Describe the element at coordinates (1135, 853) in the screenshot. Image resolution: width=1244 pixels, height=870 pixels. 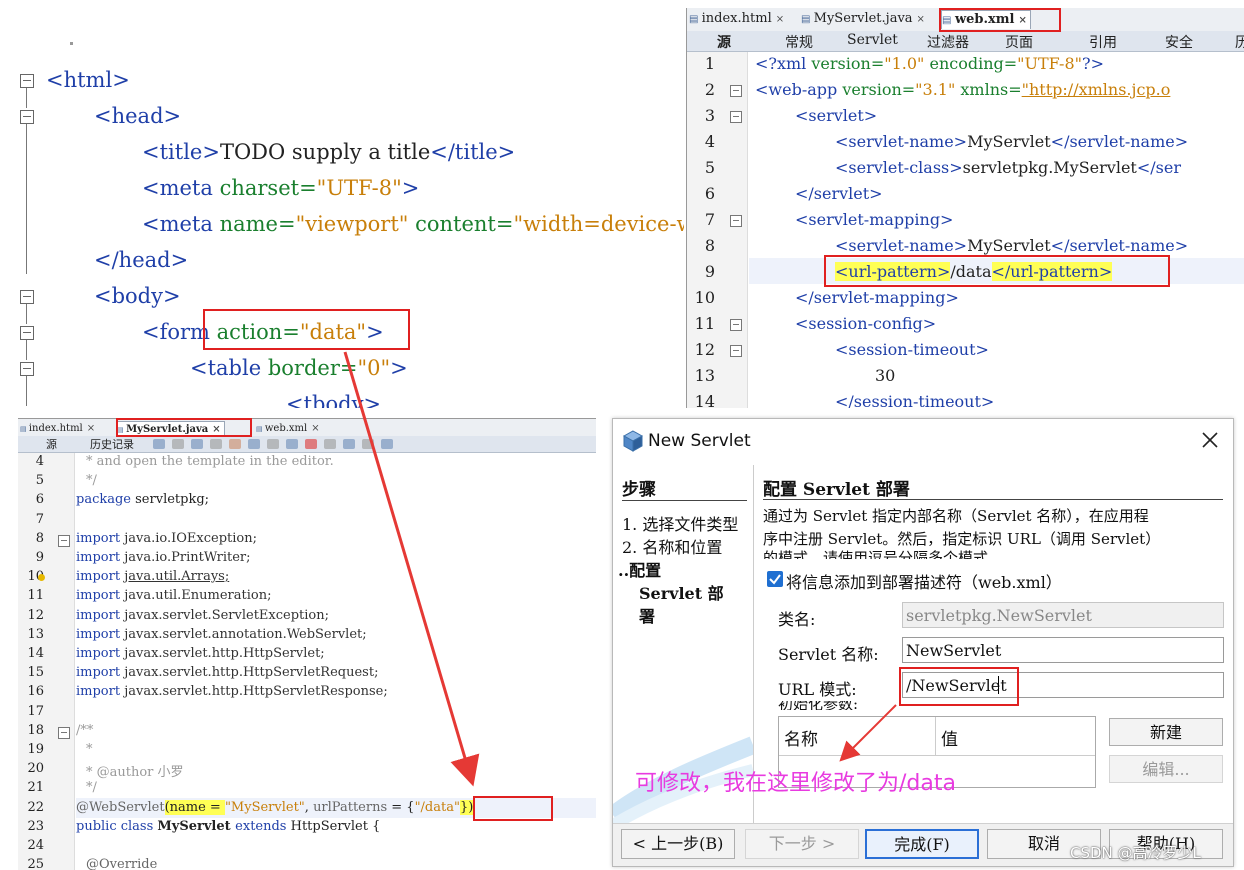
I see `watermark: CSDN @高冷罗少L` at that location.